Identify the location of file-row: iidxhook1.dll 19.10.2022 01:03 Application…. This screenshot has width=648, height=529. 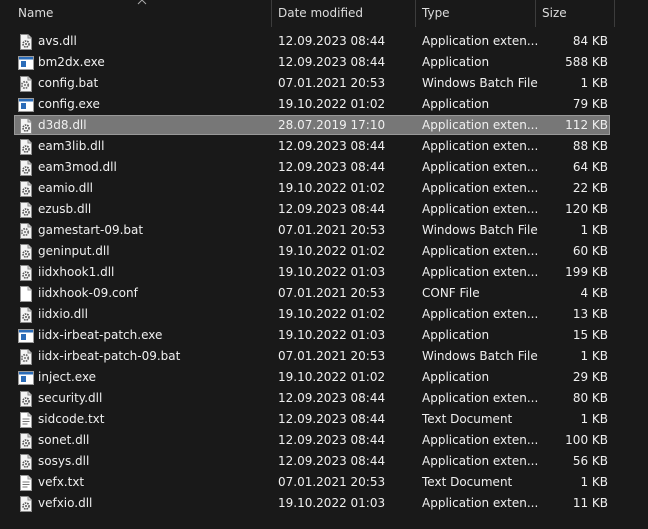
(324, 272).